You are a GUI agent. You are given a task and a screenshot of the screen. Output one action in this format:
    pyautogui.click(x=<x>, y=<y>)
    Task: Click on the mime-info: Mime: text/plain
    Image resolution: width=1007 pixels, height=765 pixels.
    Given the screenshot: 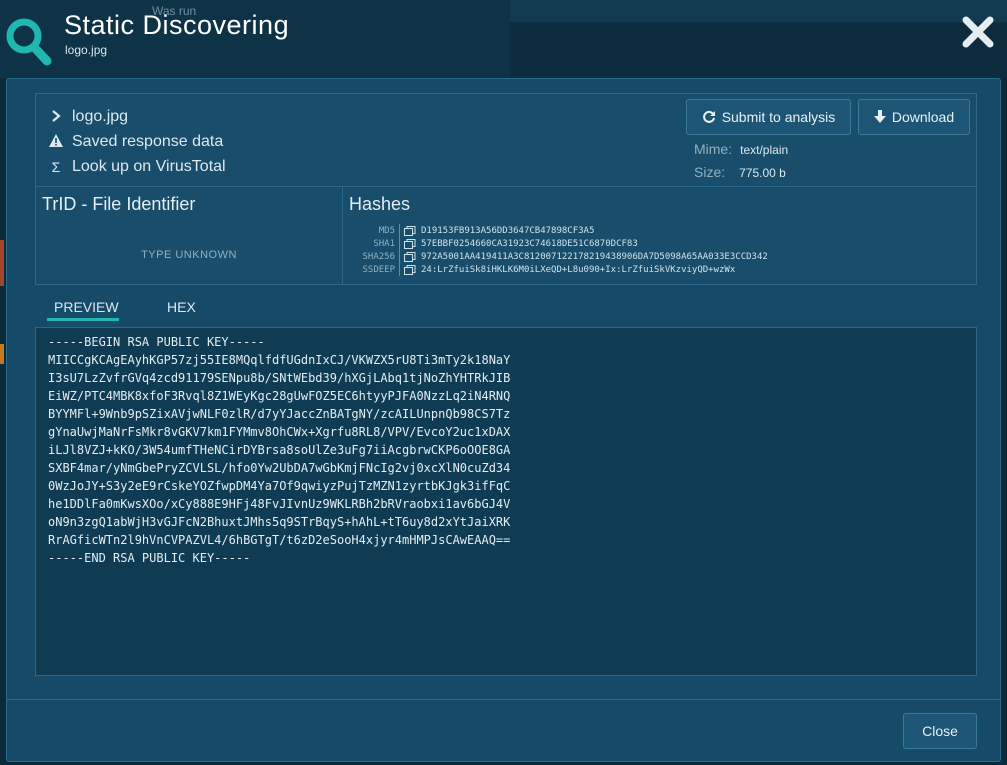 What is the action you would take?
    pyautogui.click(x=741, y=149)
    